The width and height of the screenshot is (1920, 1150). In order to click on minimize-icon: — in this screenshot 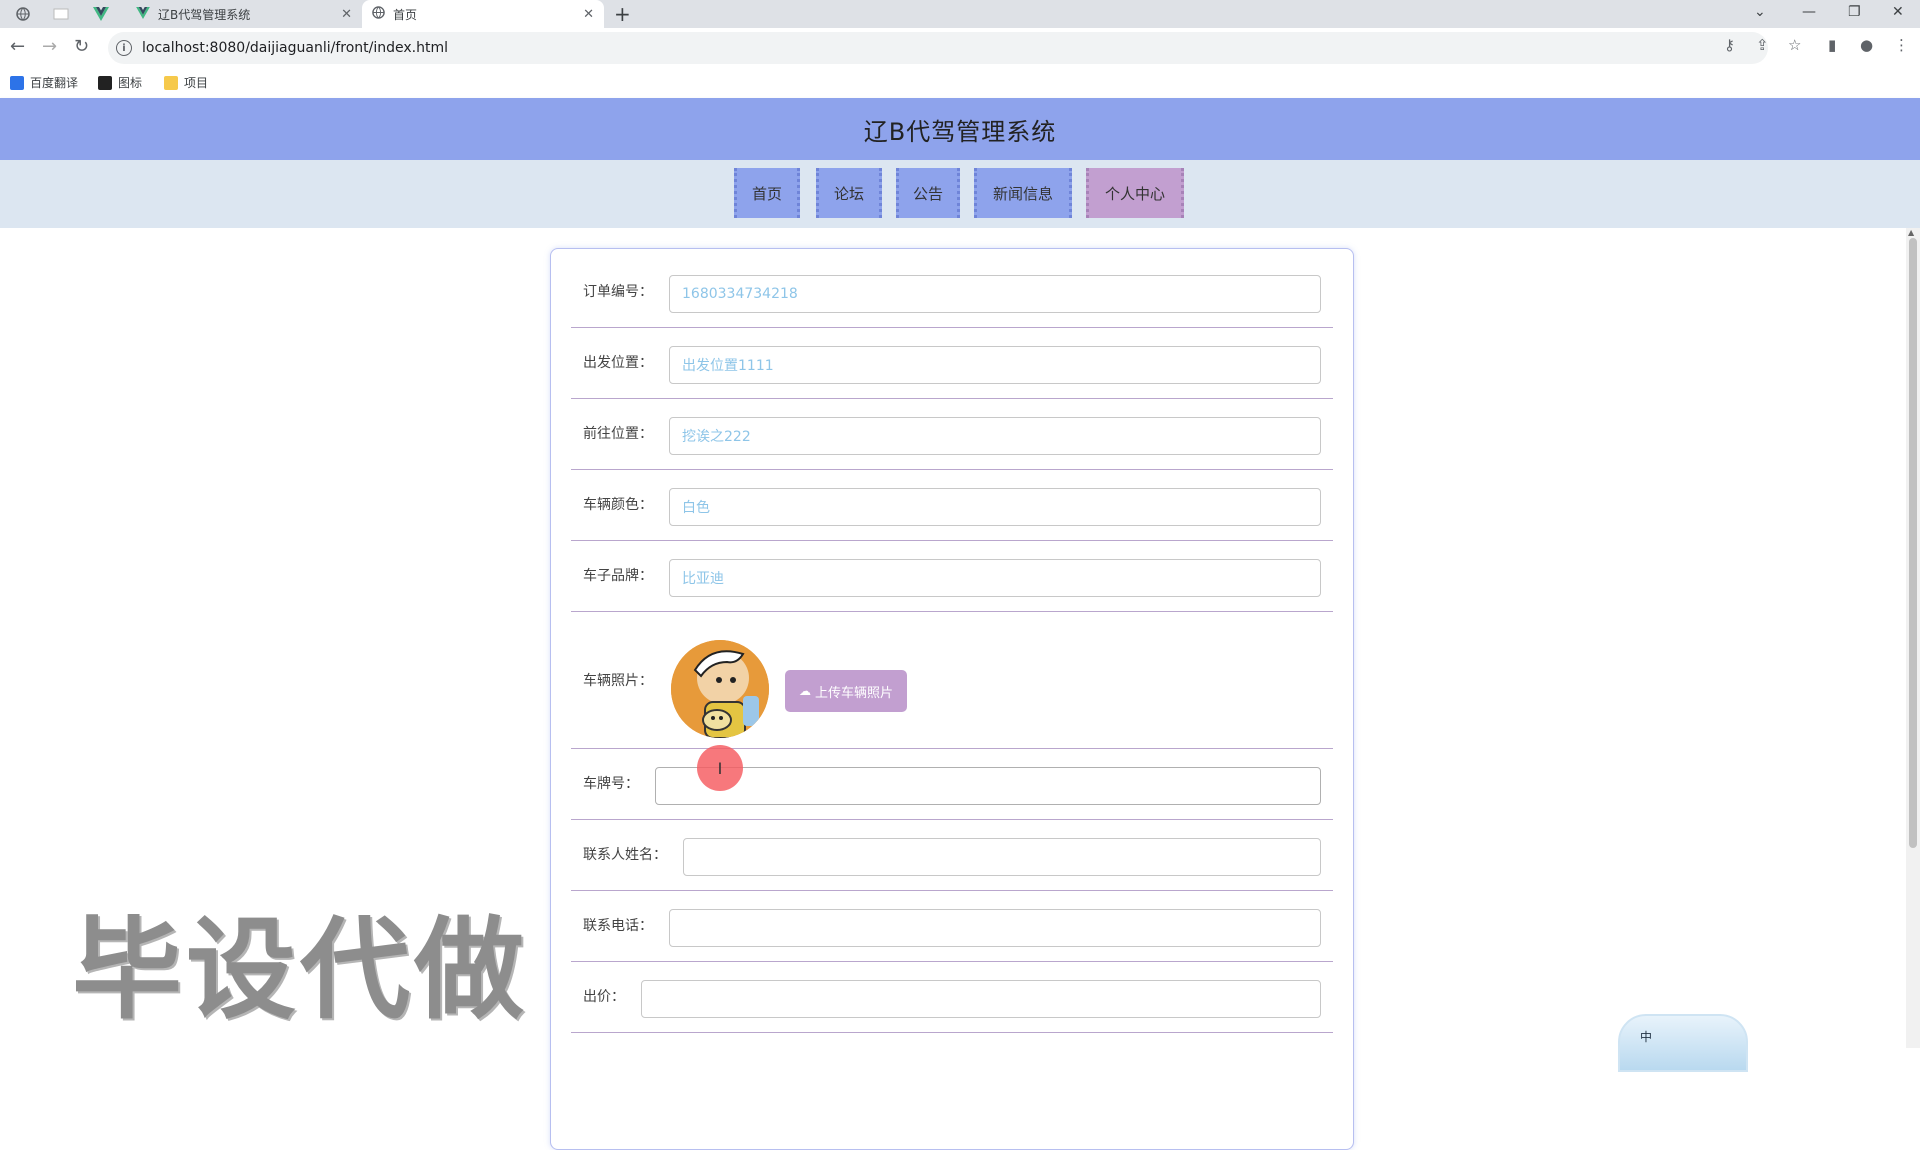, I will do `click(1809, 12)`.